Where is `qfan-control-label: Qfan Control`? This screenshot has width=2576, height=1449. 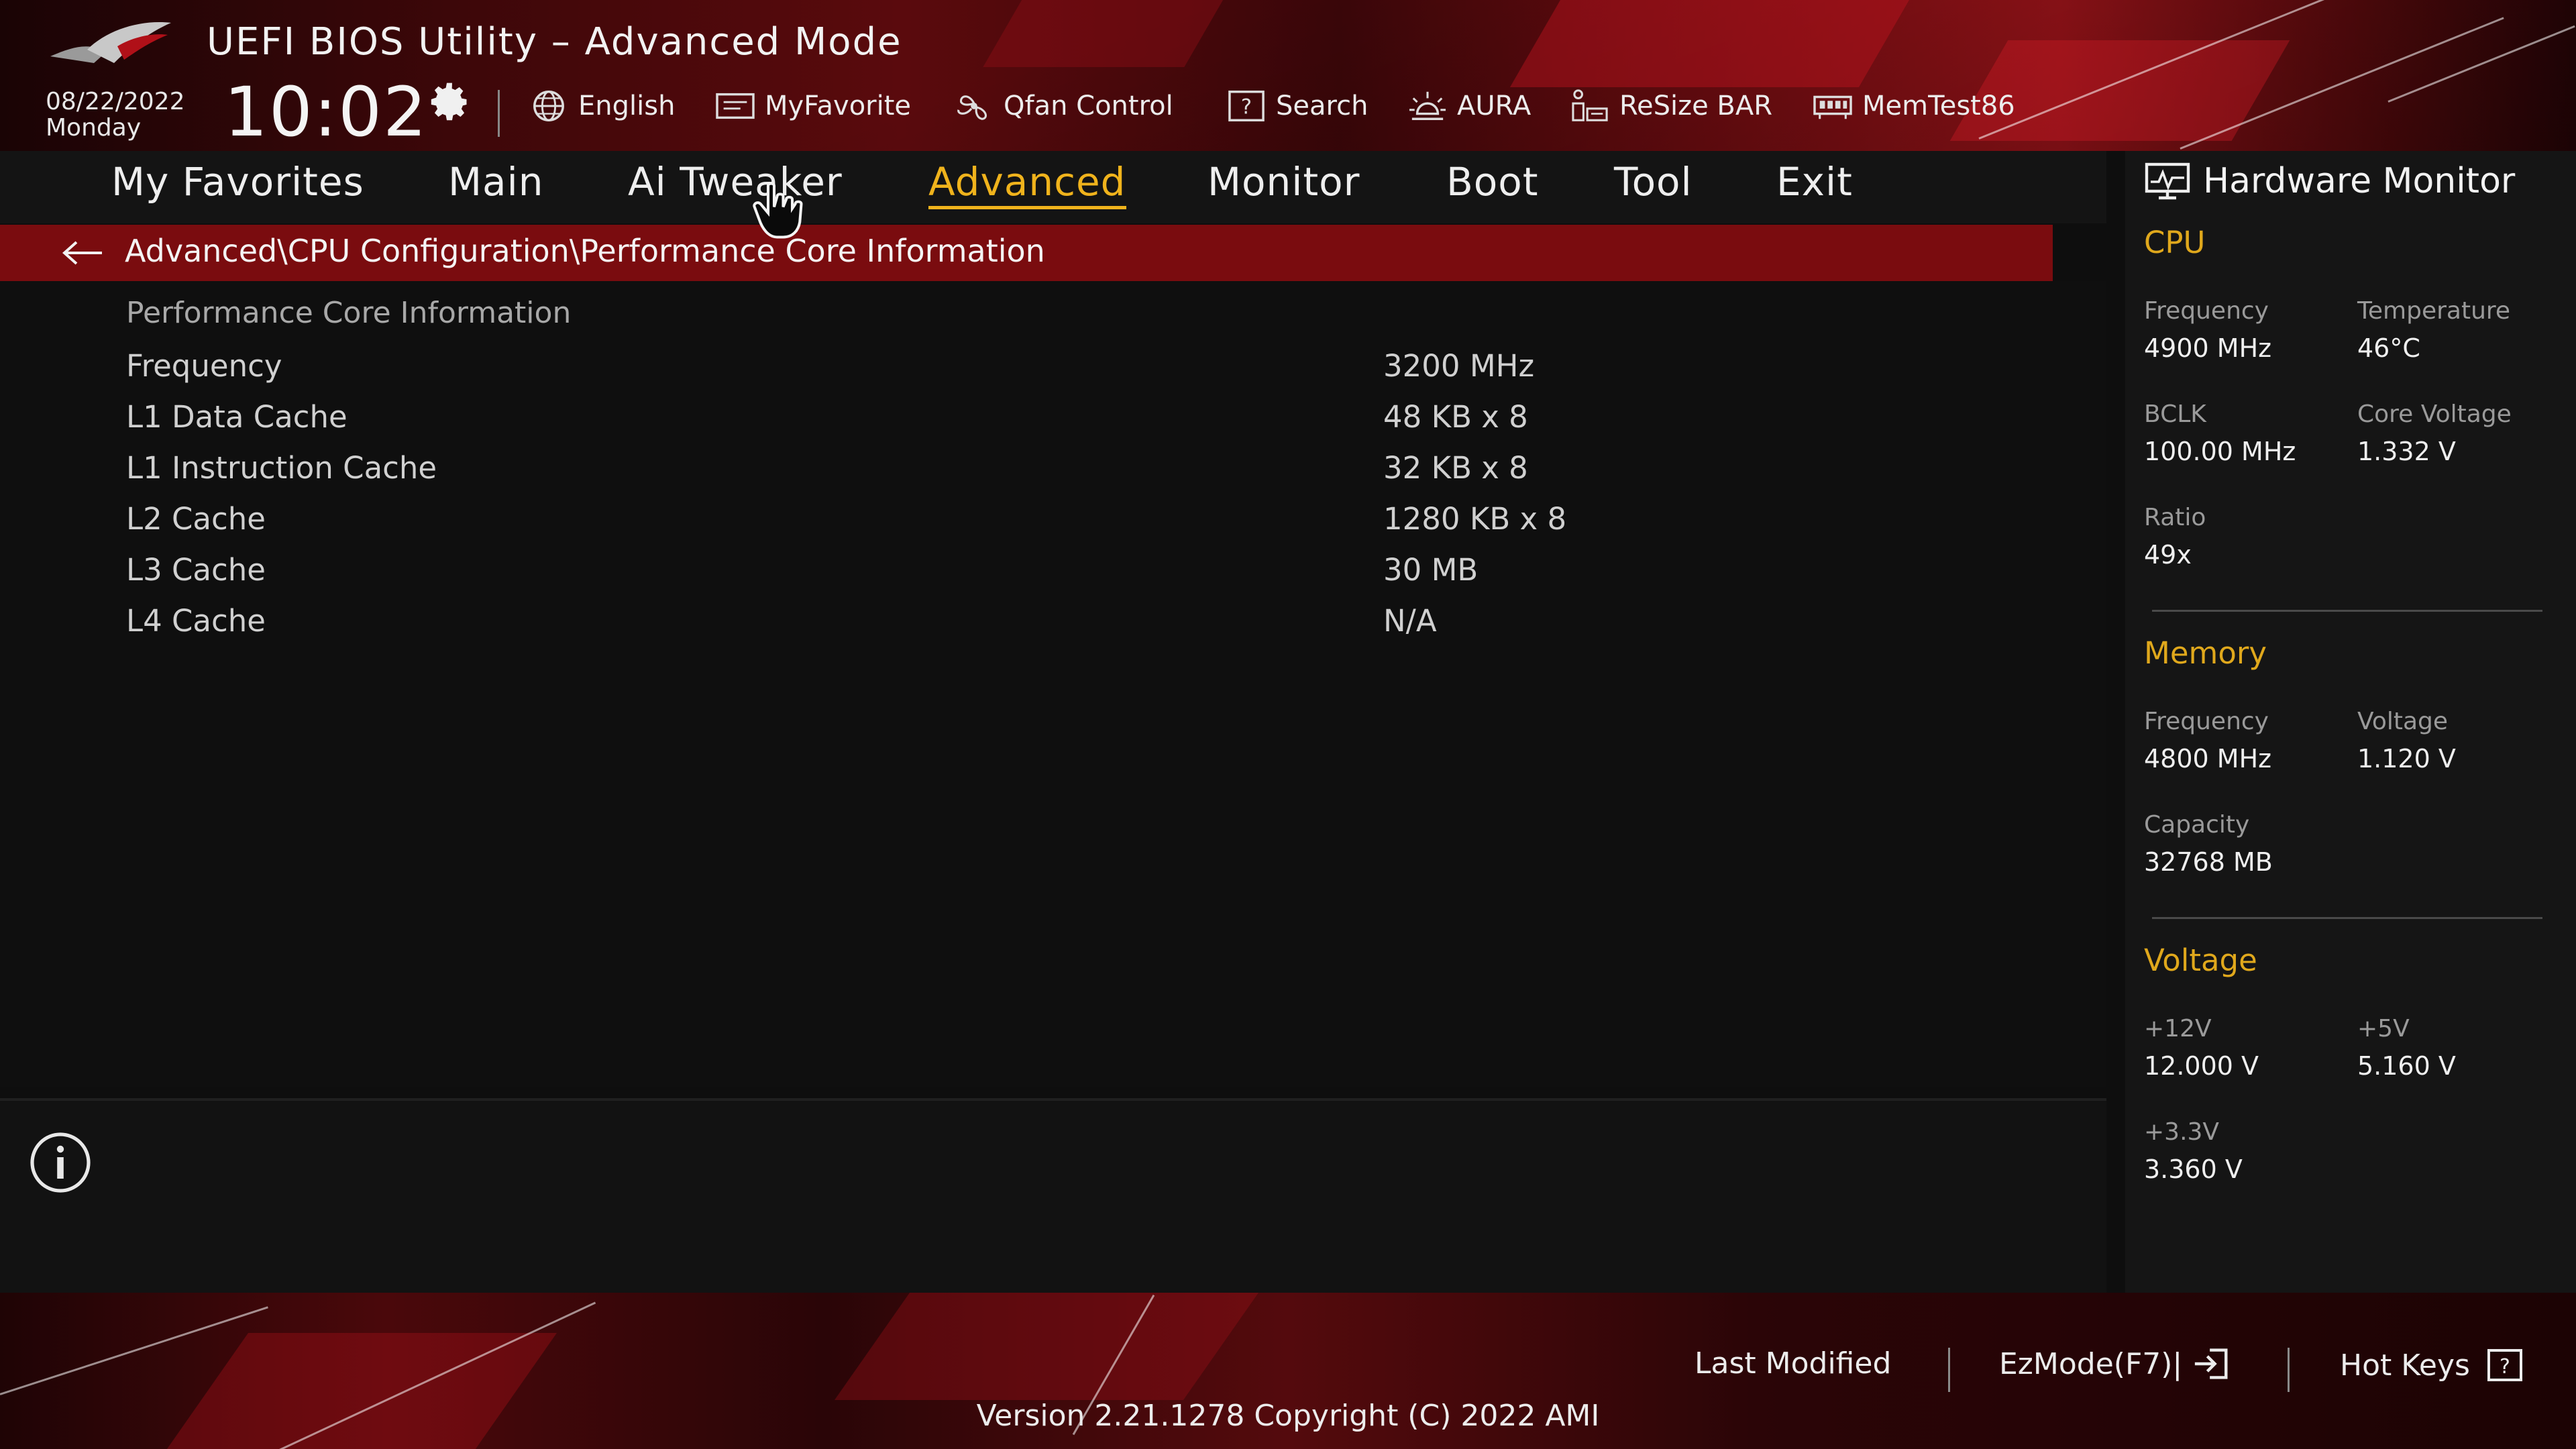
qfan-control-label: Qfan Control is located at coordinates (1088, 106).